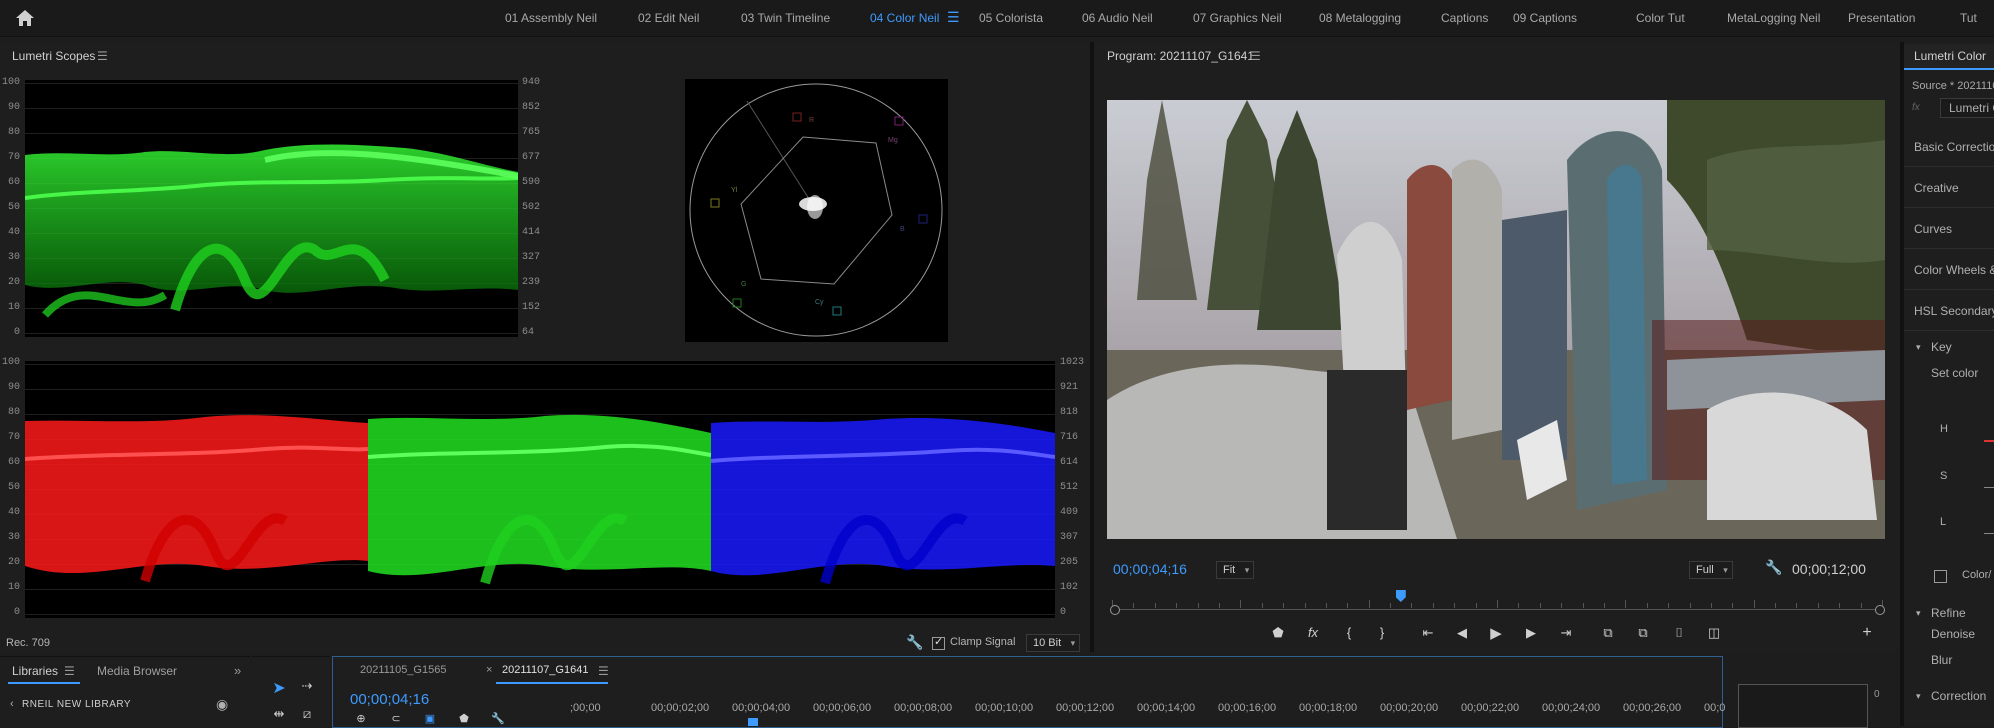 Image resolution: width=1994 pixels, height=728 pixels. I want to click on workspace-tab: Color Tut, so click(1660, 18).